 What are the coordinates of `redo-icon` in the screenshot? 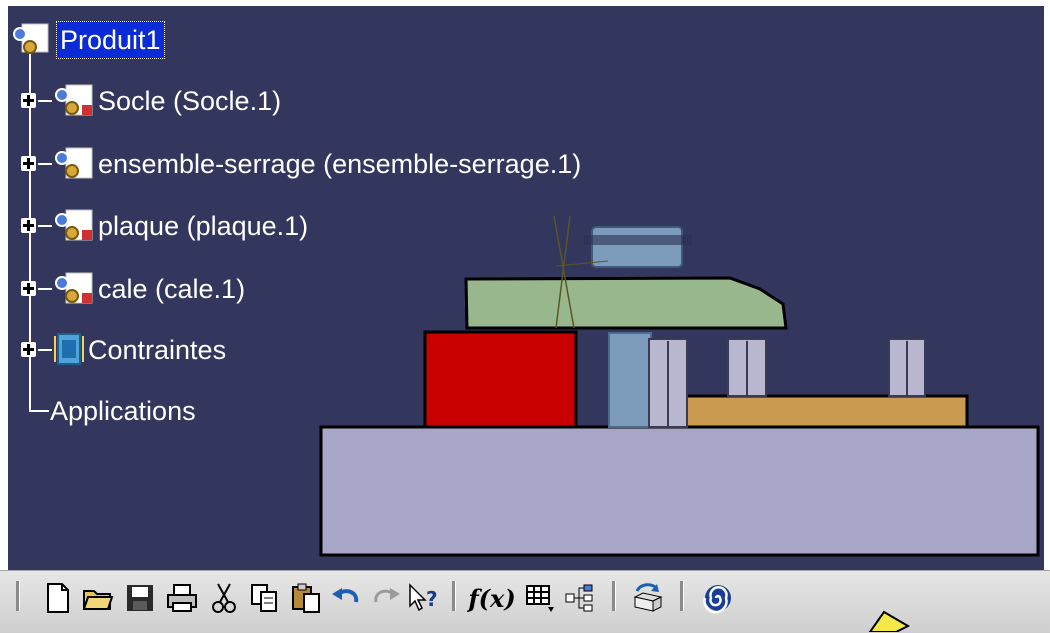 It's located at (386, 598).